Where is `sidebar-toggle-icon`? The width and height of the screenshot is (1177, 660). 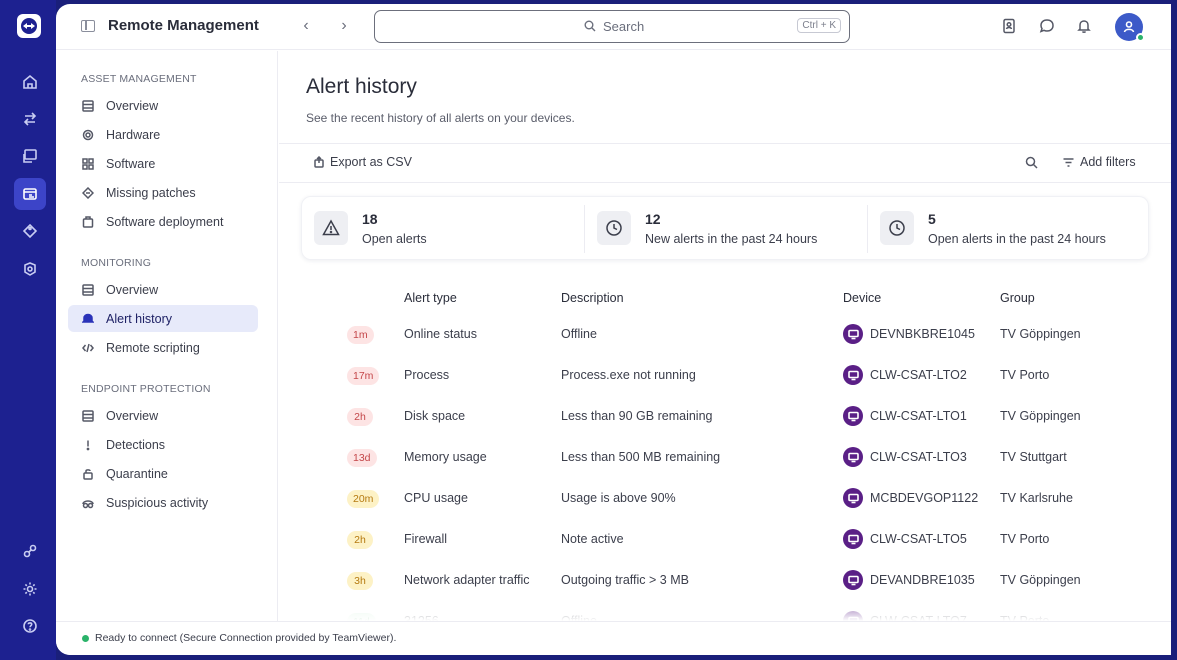 sidebar-toggle-icon is located at coordinates (88, 26).